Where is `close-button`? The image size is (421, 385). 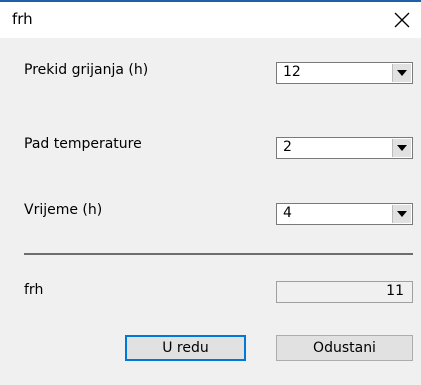 close-button is located at coordinates (402, 20).